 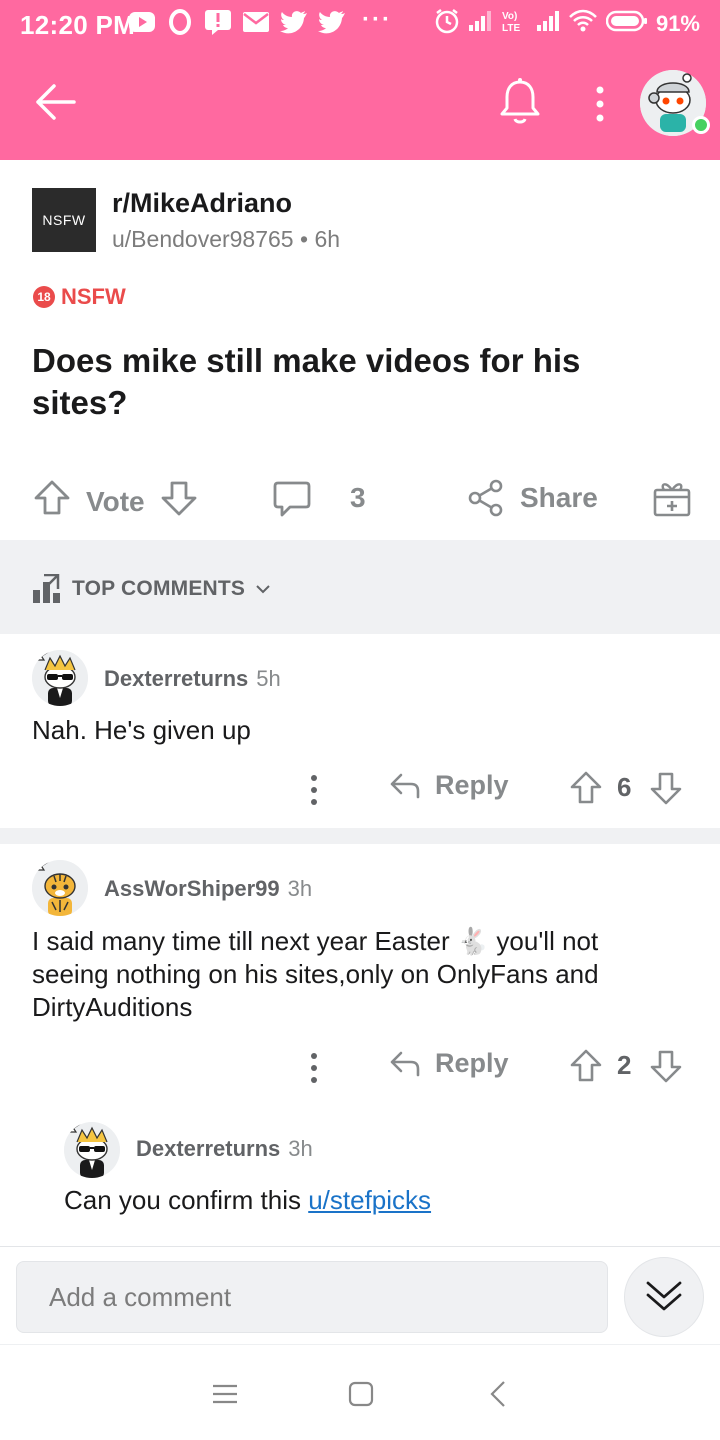 What do you see at coordinates (664, 1297) in the screenshot?
I see `collapse-threads-button` at bounding box center [664, 1297].